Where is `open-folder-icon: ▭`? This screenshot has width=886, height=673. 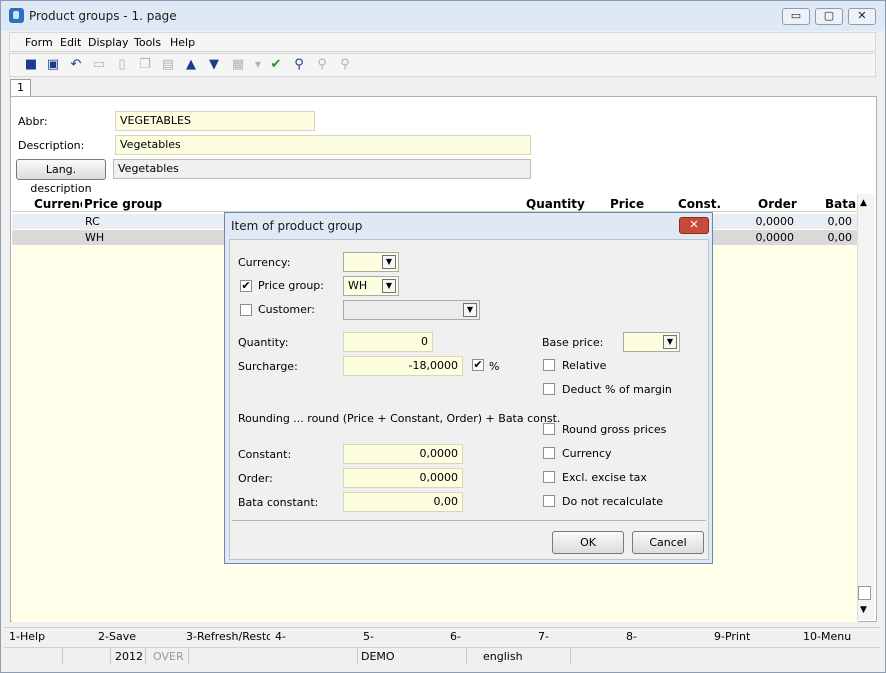
open-folder-icon: ▭ is located at coordinates (99, 65).